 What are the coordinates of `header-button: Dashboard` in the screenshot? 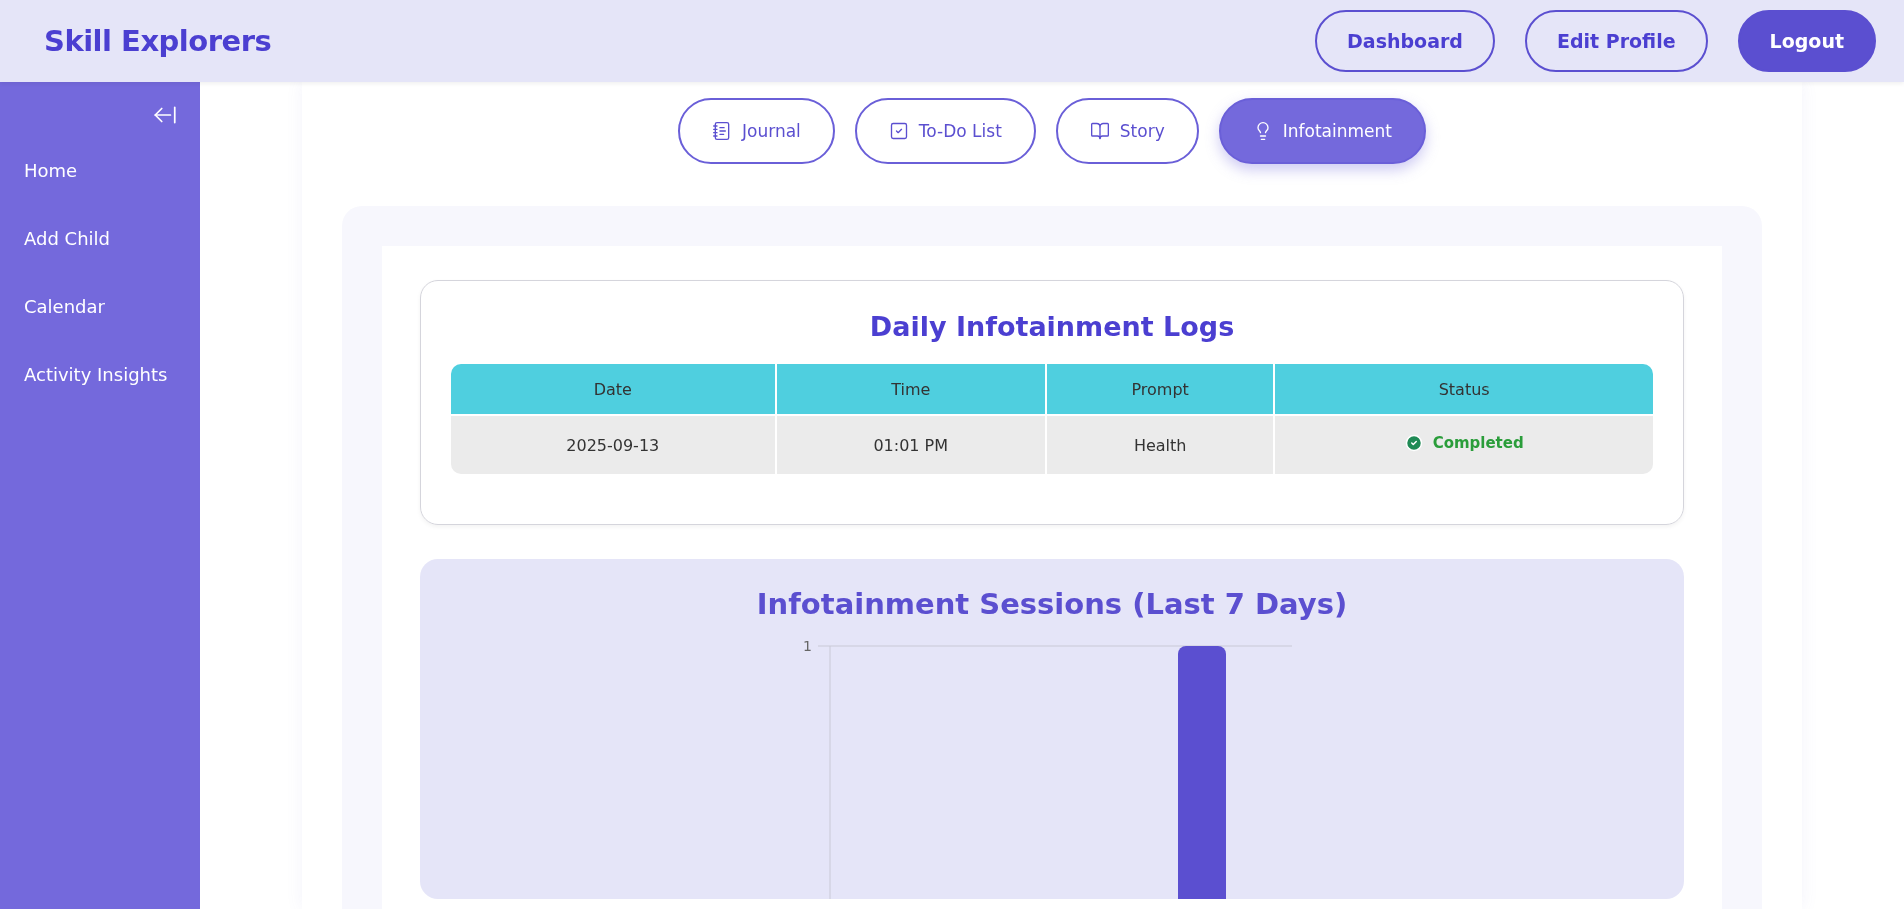 It's located at (1405, 41).